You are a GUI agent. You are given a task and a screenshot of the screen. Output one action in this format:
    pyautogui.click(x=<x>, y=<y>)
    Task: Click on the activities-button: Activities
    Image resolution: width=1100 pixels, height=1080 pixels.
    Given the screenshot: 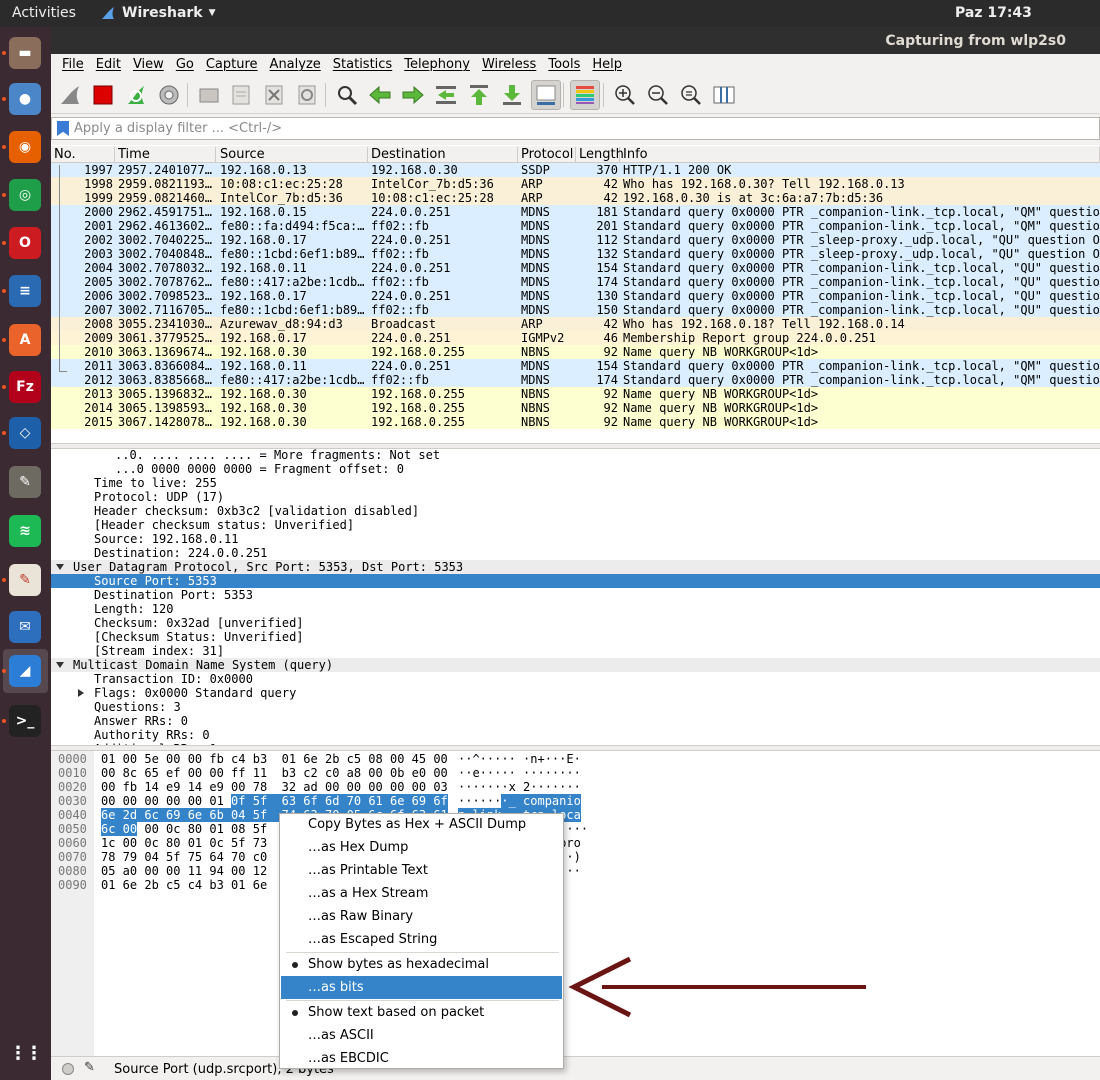 What is the action you would take?
    pyautogui.click(x=44, y=13)
    